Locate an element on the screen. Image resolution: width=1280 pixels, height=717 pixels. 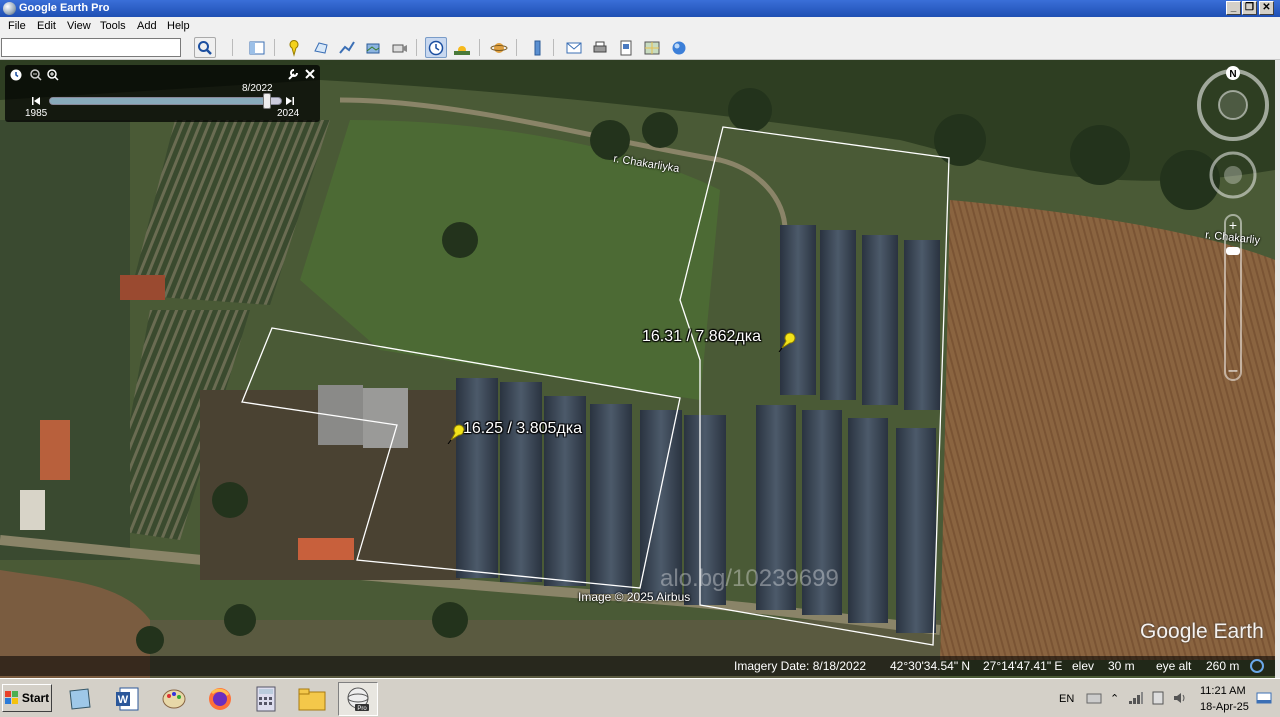
earth-gallery-button is located at coordinates (679, 47).